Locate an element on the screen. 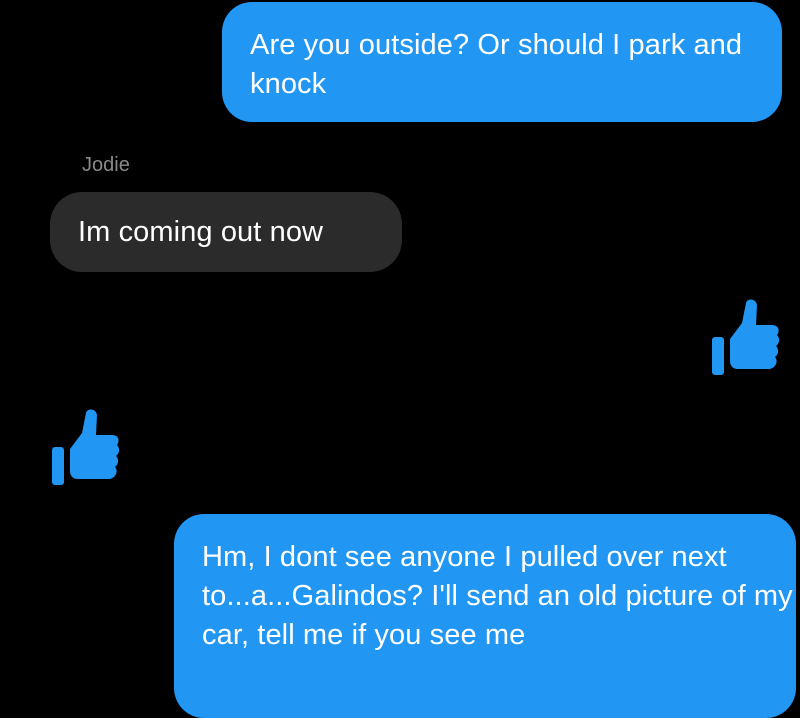 The image size is (800, 718). message-text: Im coming out now is located at coordinates (201, 232).